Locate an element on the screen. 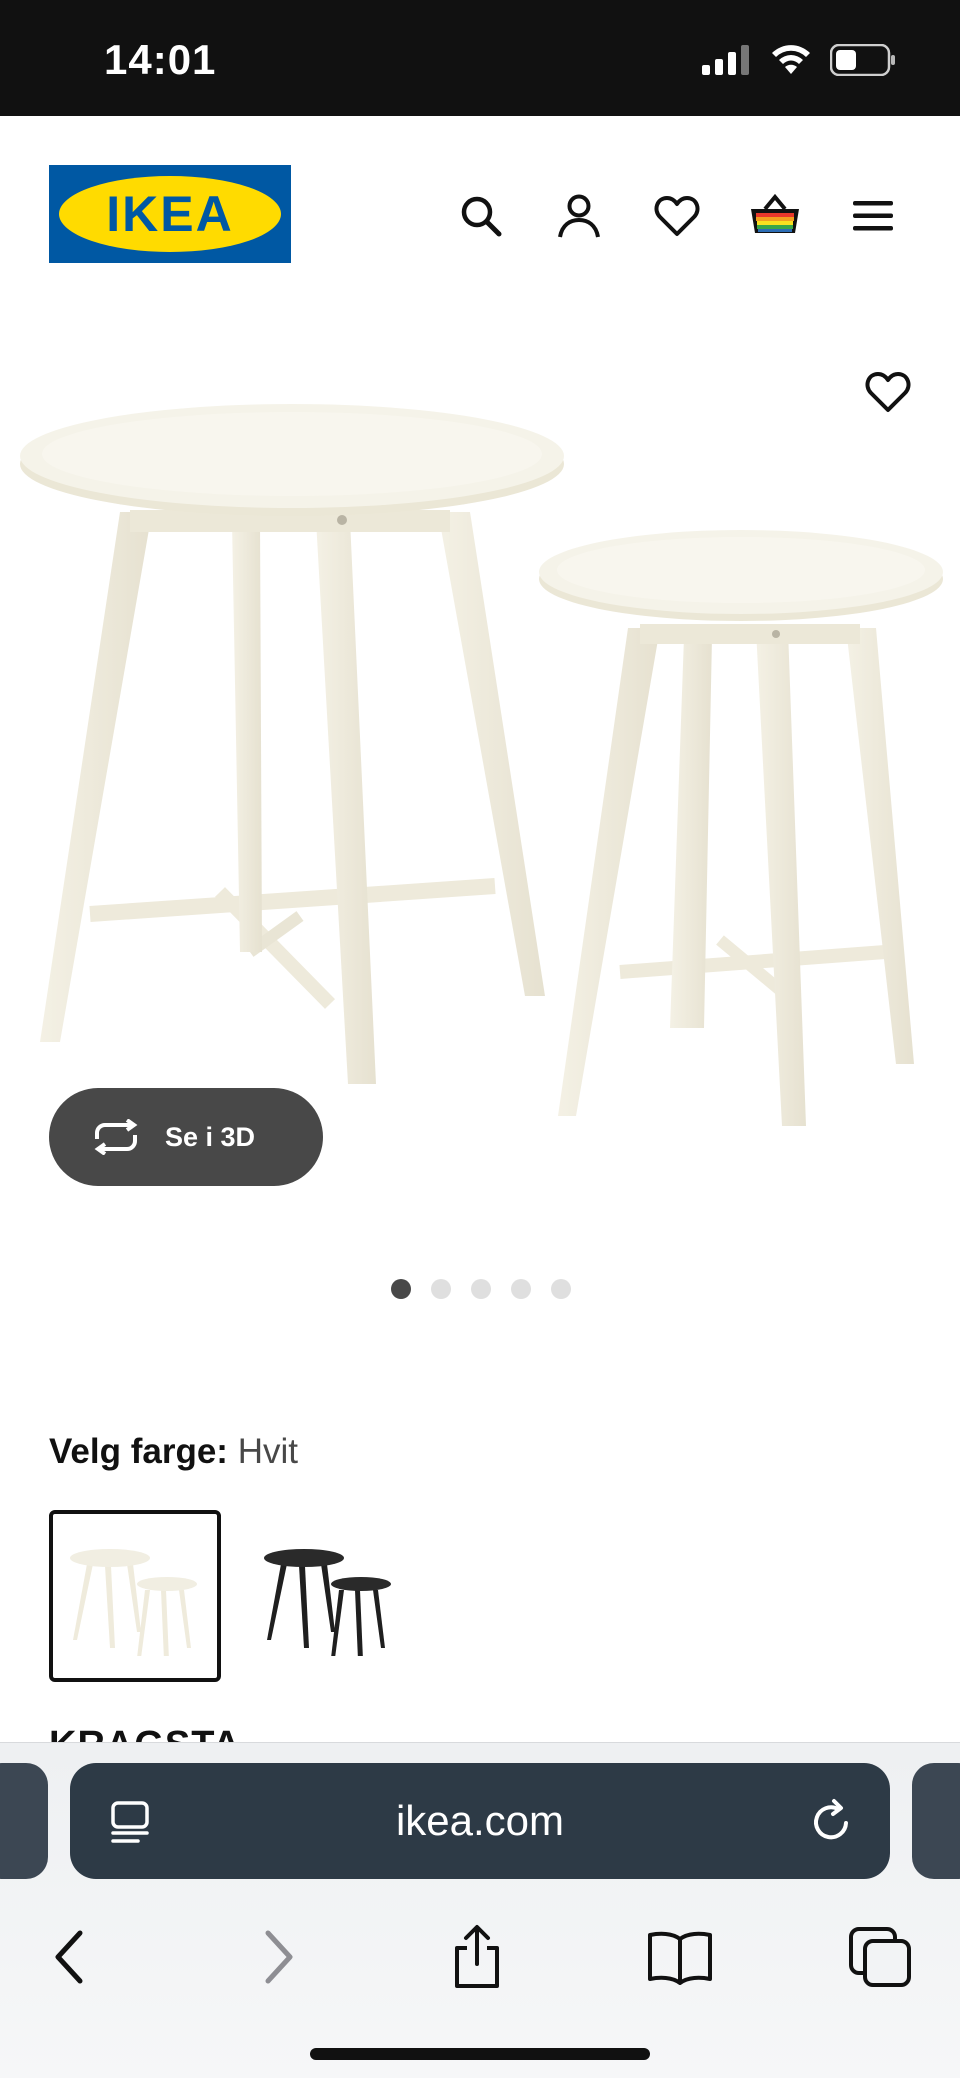 The image size is (960, 2078). small-table is located at coordinates (741, 828).